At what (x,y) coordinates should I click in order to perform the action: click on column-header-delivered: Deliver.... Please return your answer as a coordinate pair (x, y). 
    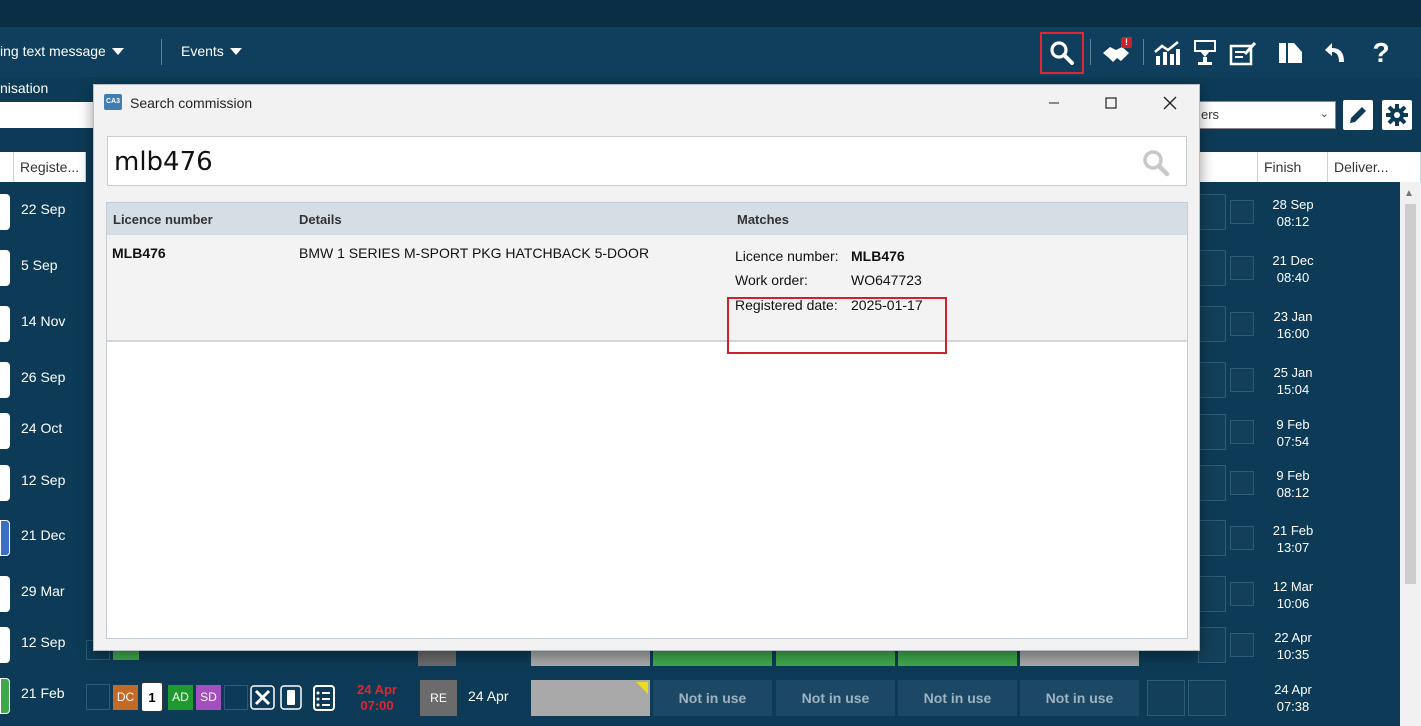
    Looking at the image, I should click on (1374, 167).